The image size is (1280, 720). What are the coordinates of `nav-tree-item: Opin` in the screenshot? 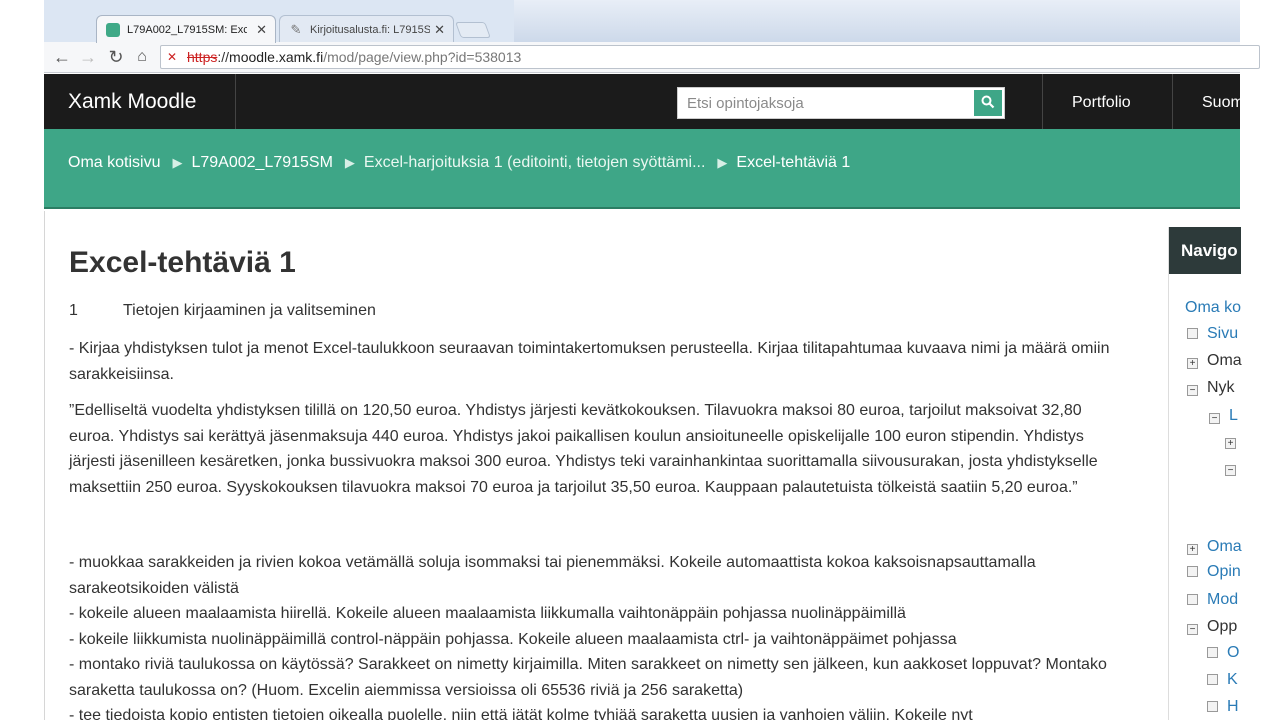 It's located at (1214, 572).